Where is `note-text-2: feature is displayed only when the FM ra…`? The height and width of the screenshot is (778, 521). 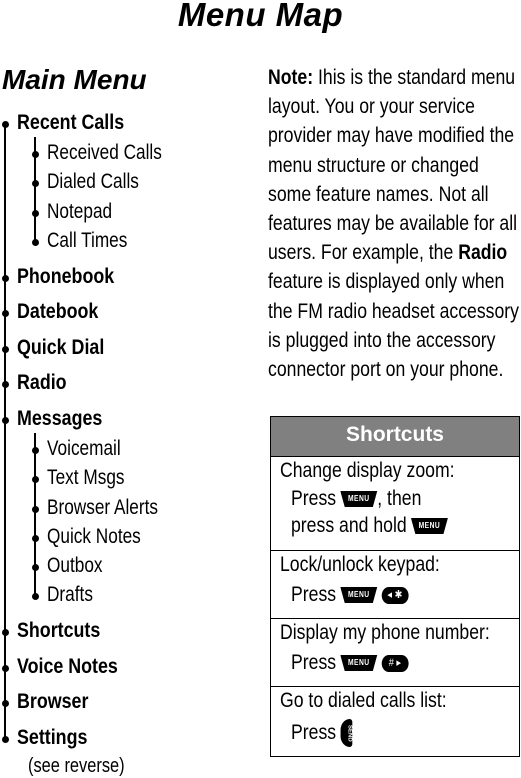
note-text-2: feature is displayed only when the FM ra… is located at coordinates (394, 326).